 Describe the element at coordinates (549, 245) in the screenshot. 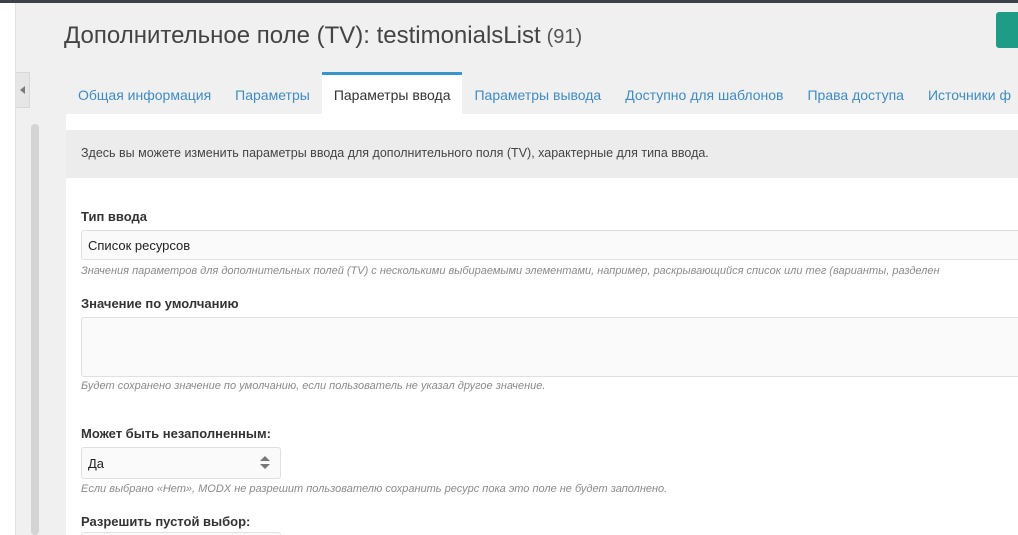

I see `input-type-field: Список ресурсов` at that location.